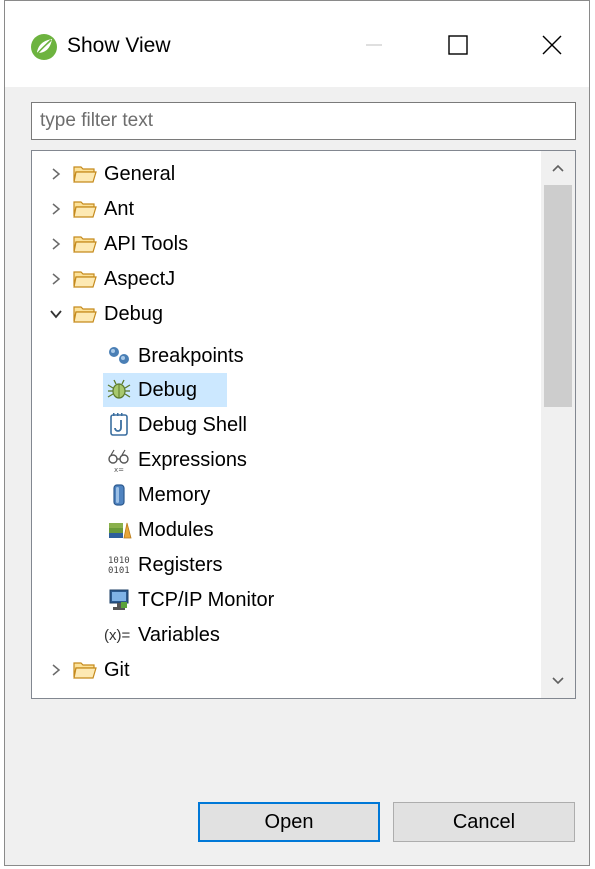  I want to click on scroll-down-button, so click(558, 681).